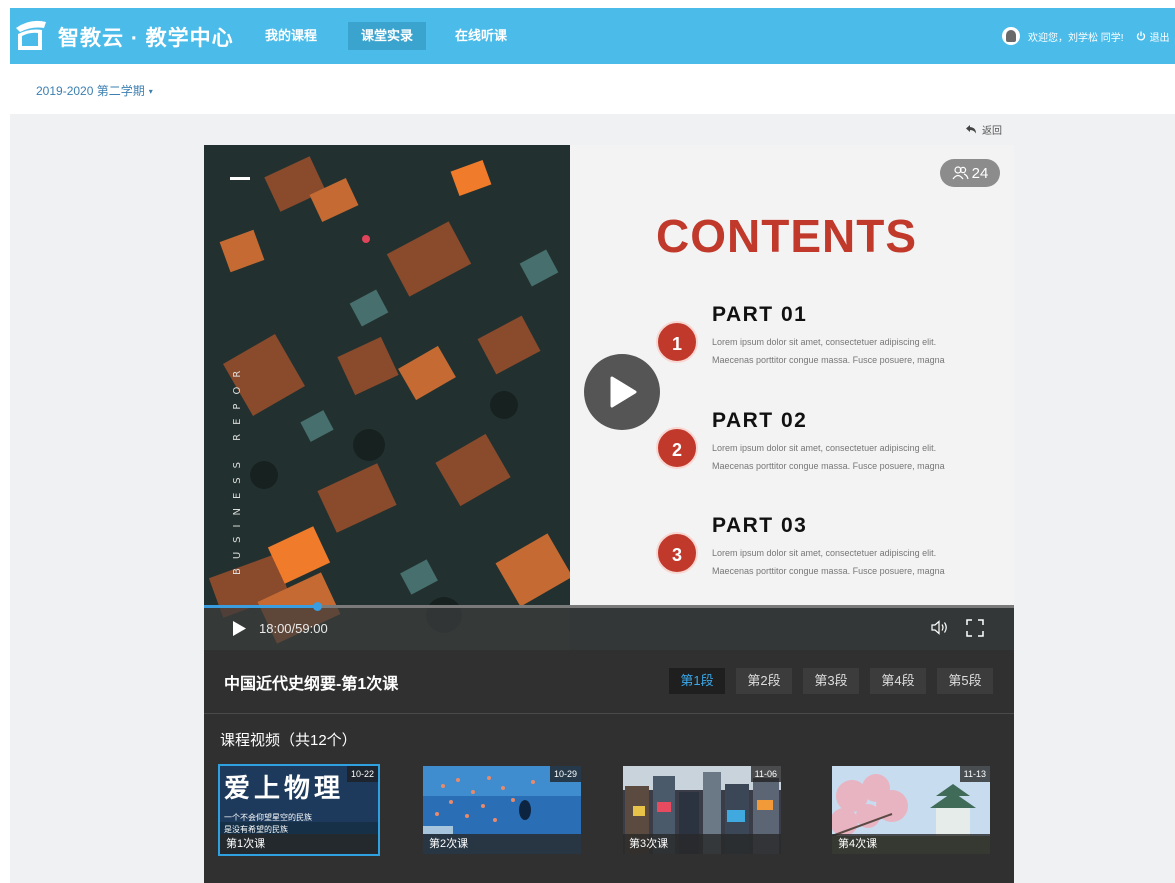 Image resolution: width=1175 pixels, height=883 pixels. What do you see at coordinates (502, 810) in the screenshot?
I see `video-thumbnail-2: 10-29 第2次课` at bounding box center [502, 810].